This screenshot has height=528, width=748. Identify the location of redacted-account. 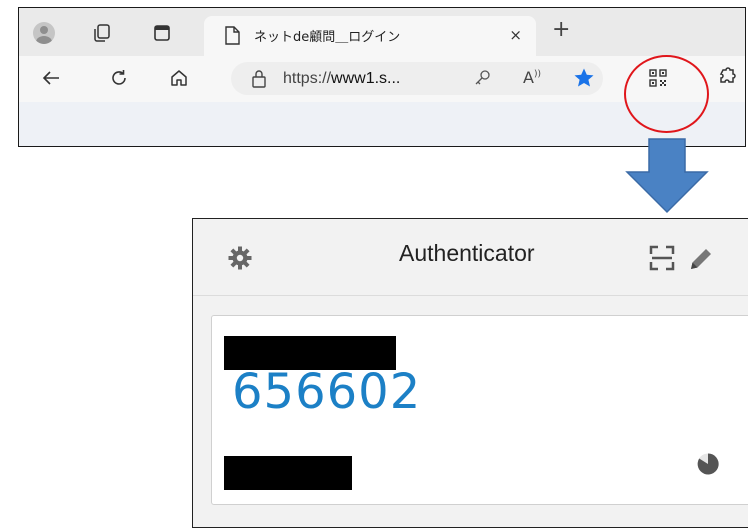
(288, 473).